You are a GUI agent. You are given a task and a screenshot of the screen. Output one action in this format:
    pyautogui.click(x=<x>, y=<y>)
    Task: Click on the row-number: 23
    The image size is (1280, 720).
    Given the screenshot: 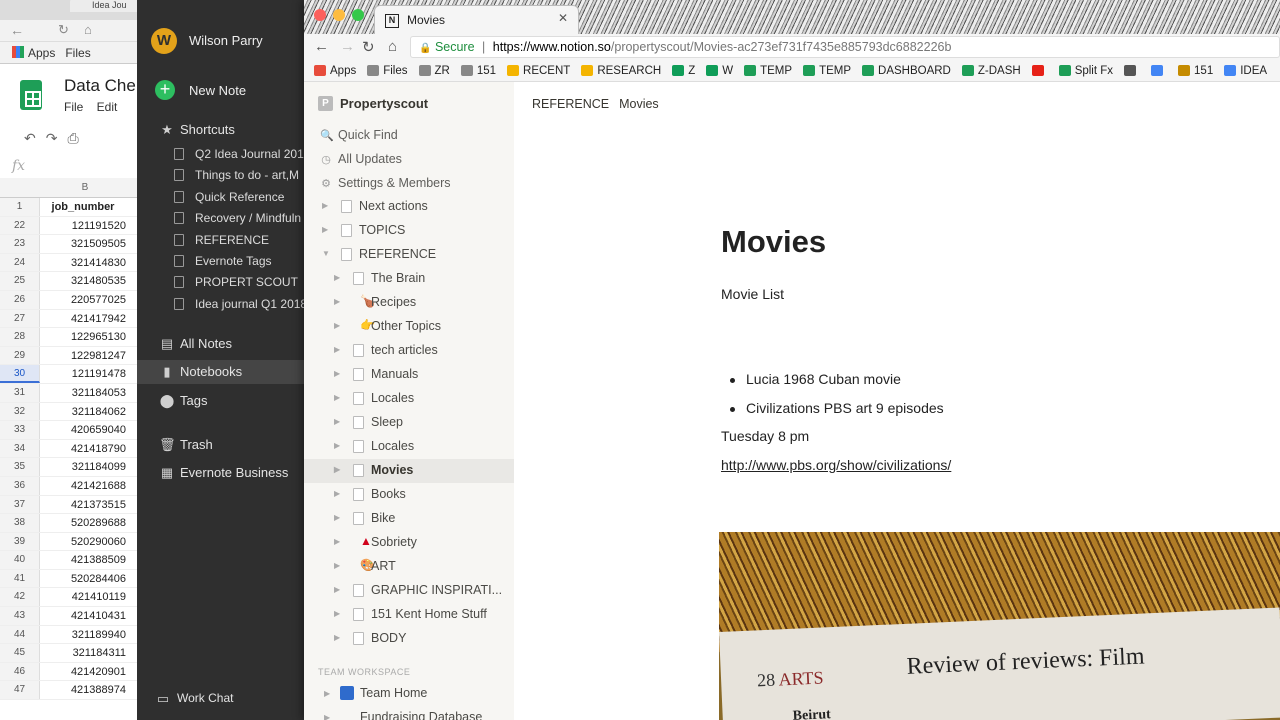 What is the action you would take?
    pyautogui.click(x=20, y=244)
    